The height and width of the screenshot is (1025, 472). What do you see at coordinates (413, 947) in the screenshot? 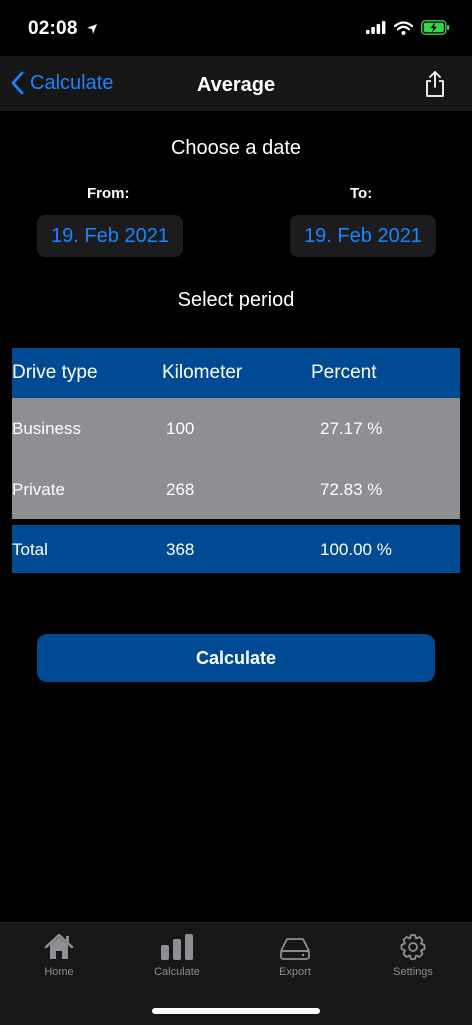
I see `gear-icon` at bounding box center [413, 947].